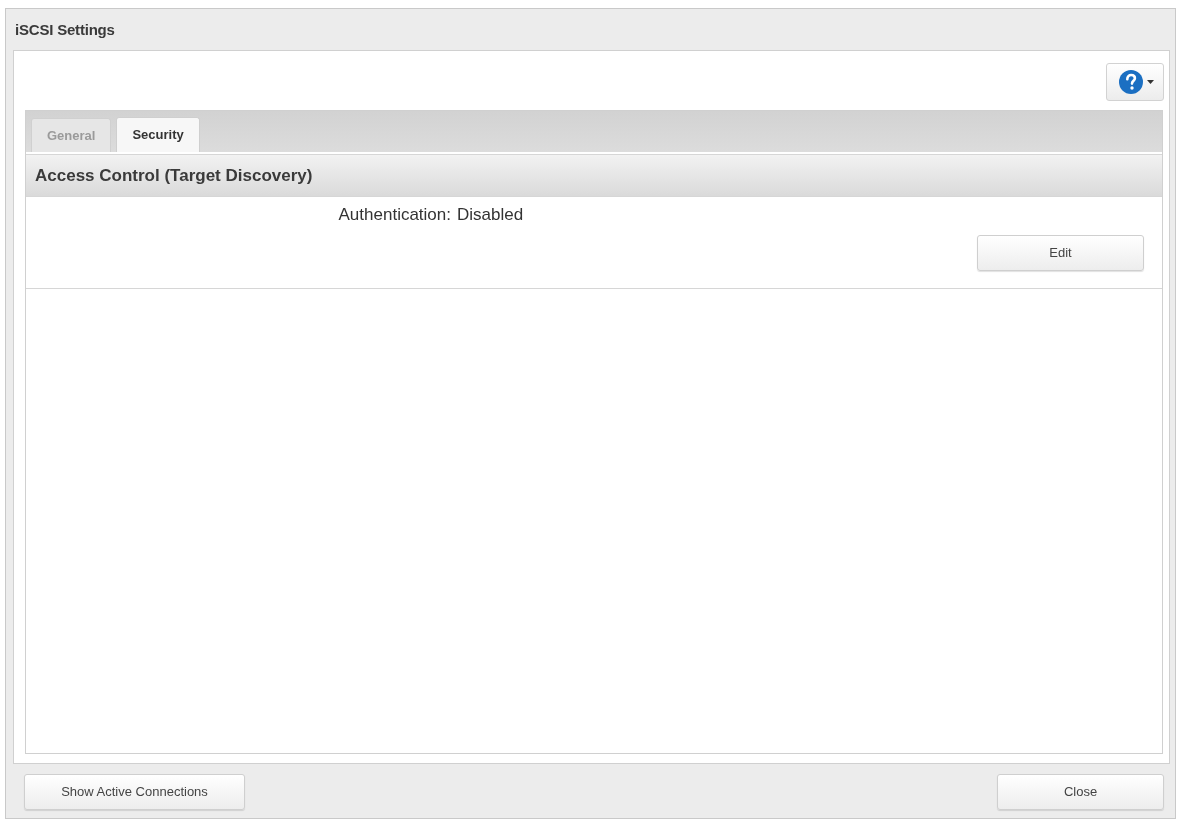 The width and height of the screenshot is (1185, 824). I want to click on close-button: Close, so click(1080, 792).